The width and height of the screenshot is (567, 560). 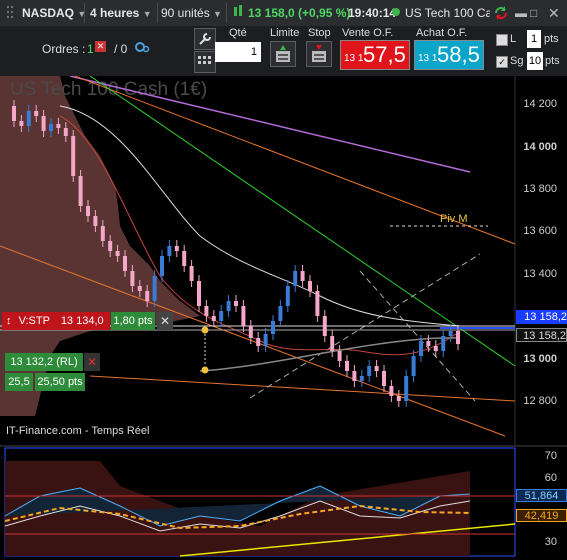 I want to click on buy-price-small: 13 1, so click(x=428, y=58).